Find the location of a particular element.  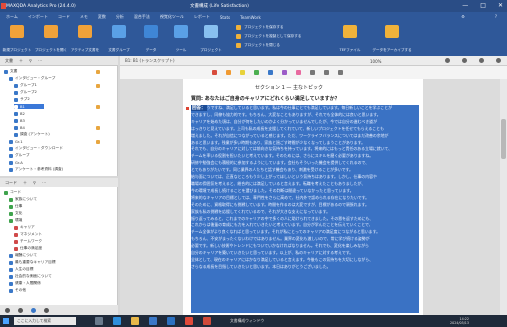

menu-home: ホーム is located at coordinates (12, 17).